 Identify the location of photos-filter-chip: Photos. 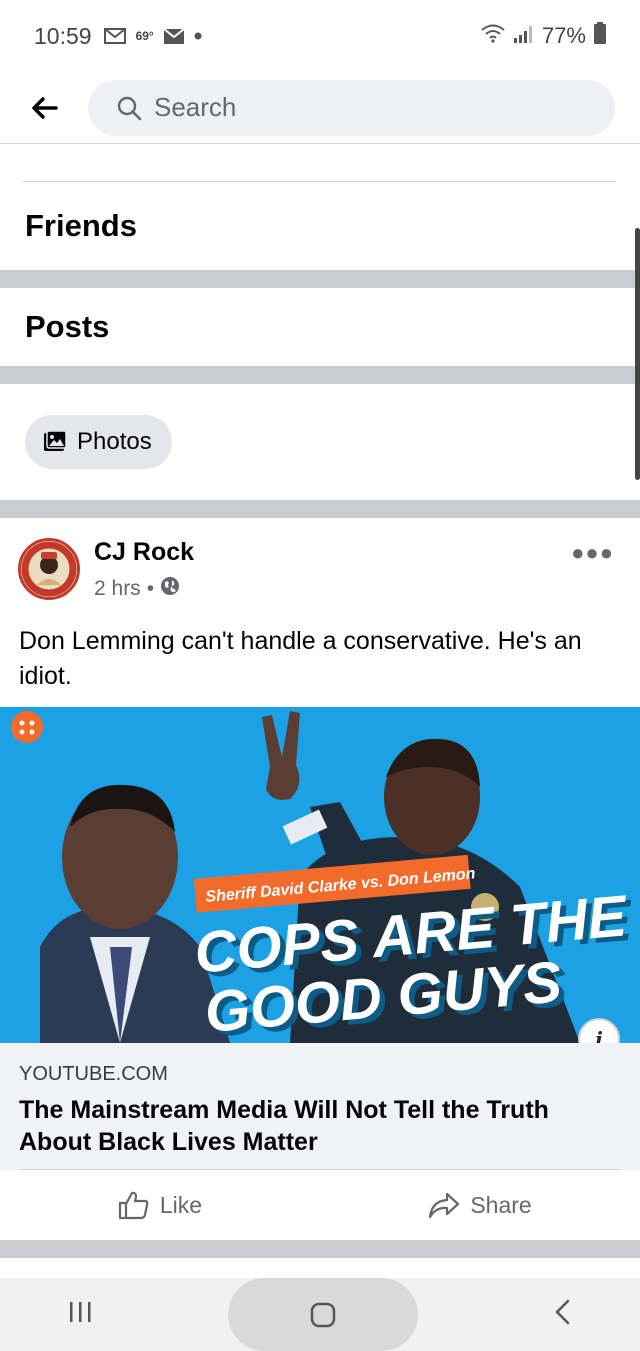
(98, 442).